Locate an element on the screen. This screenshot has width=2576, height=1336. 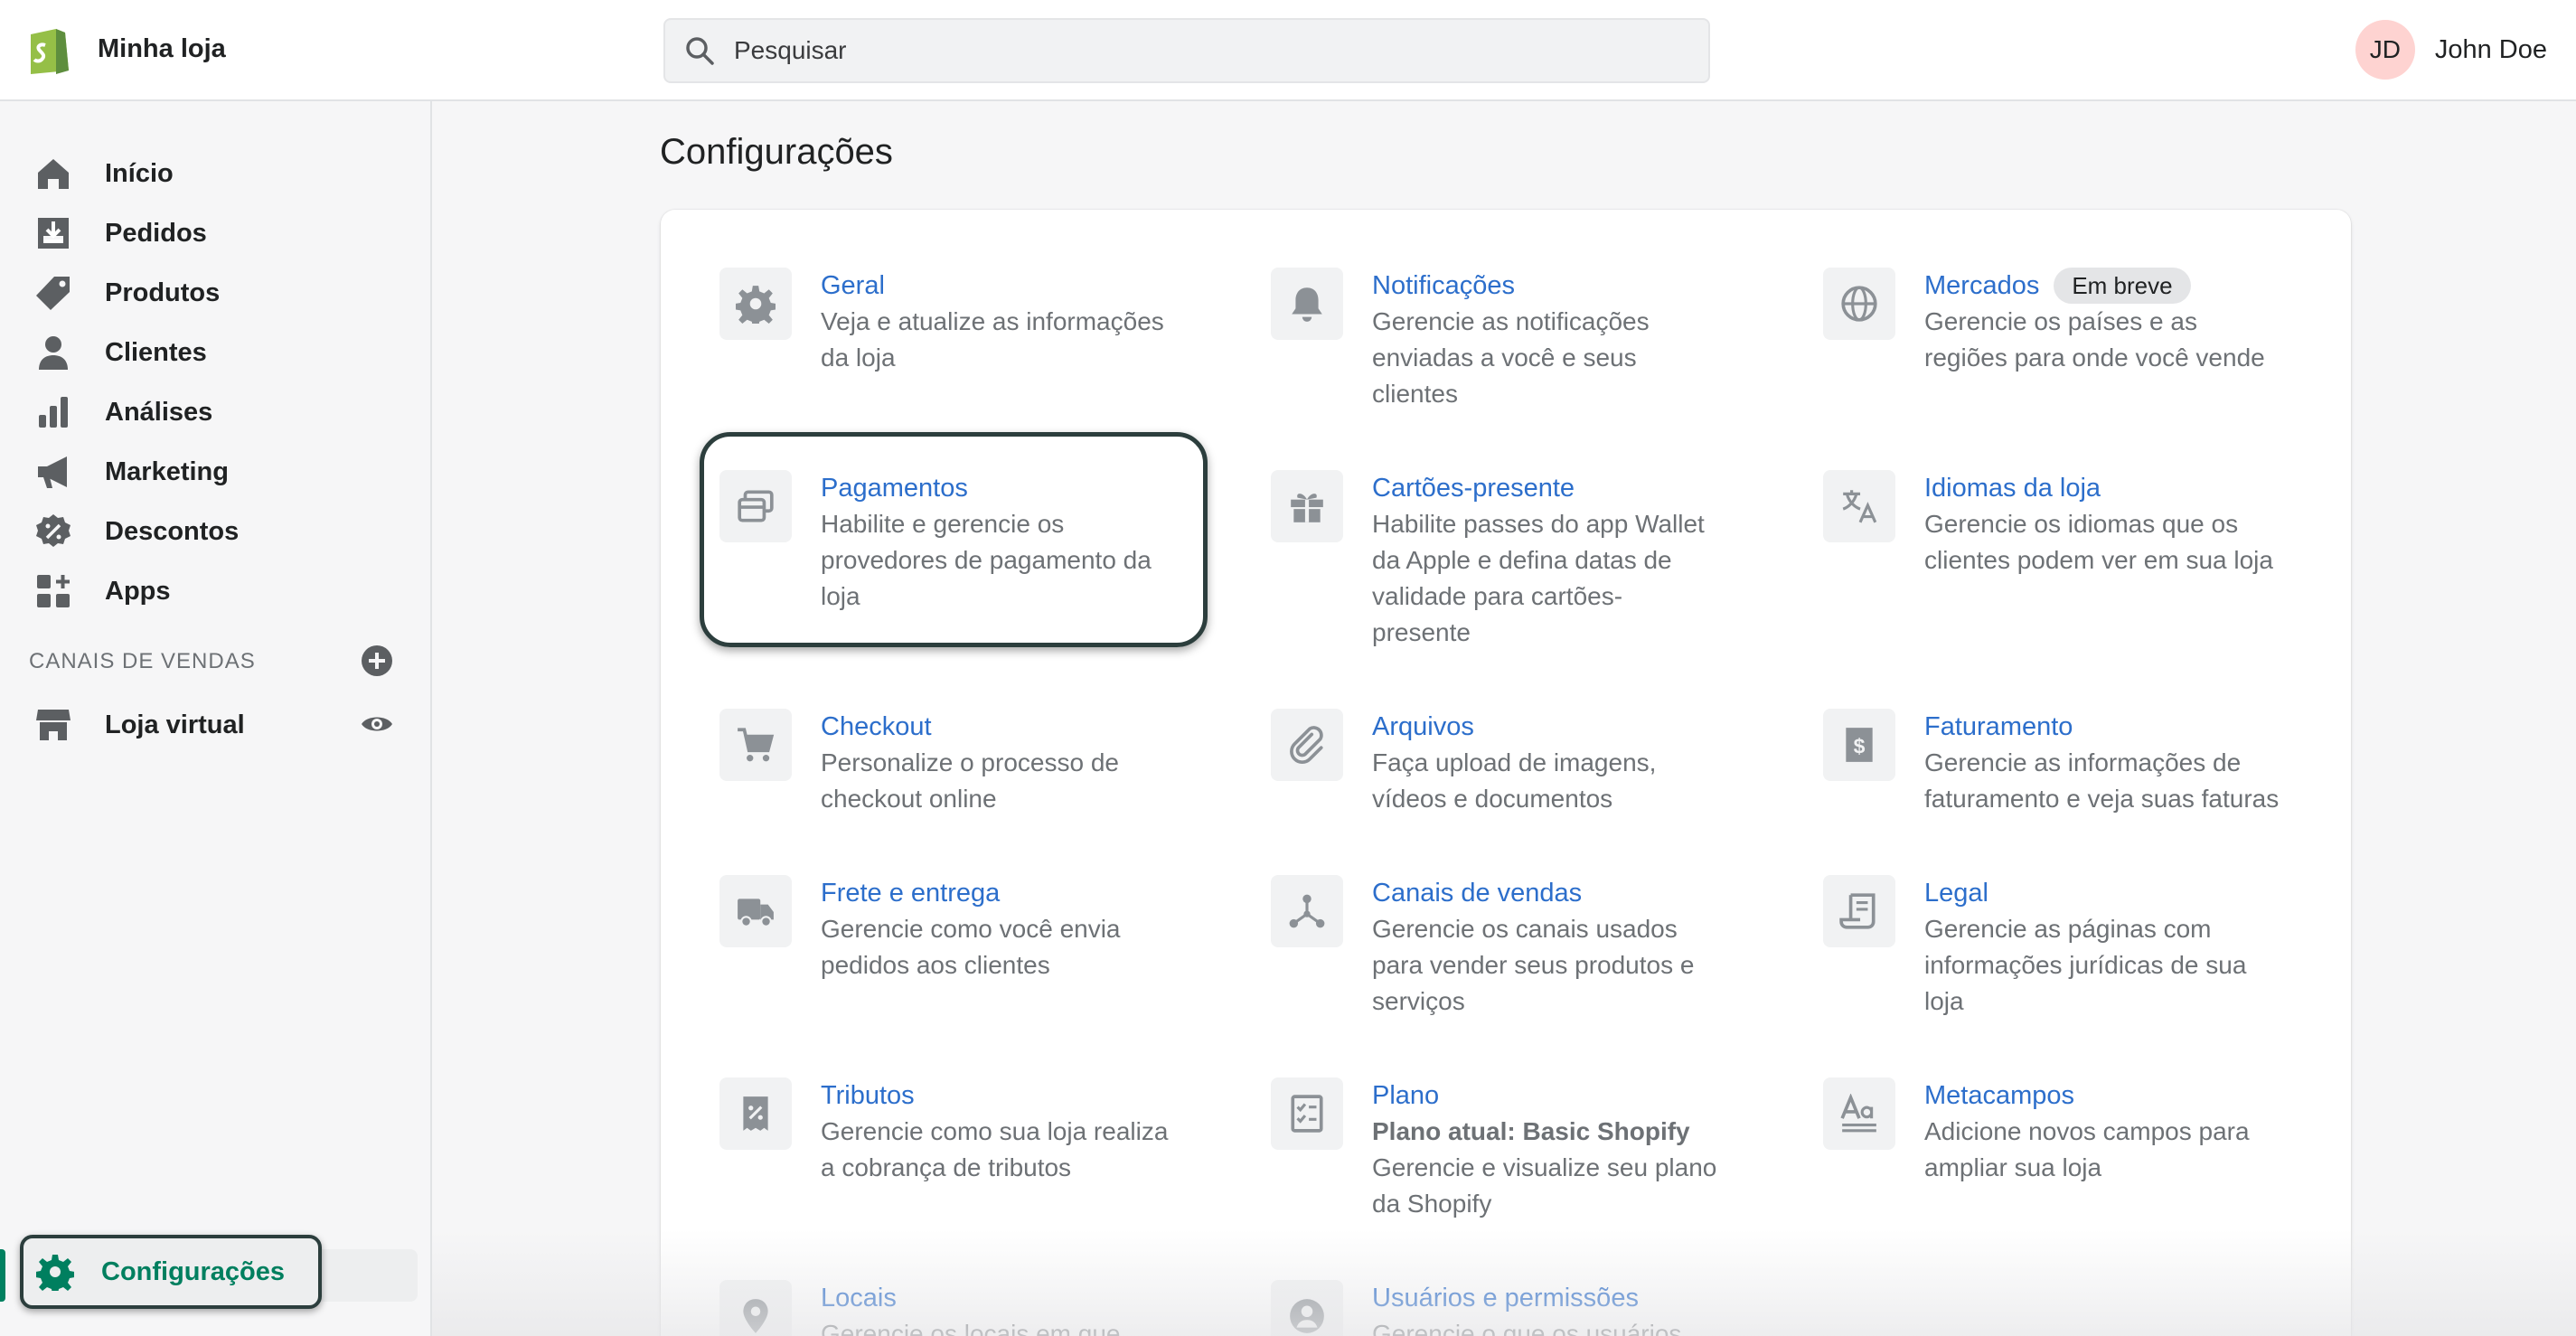
settings-item-title: Faturamento is located at coordinates (2102, 727).